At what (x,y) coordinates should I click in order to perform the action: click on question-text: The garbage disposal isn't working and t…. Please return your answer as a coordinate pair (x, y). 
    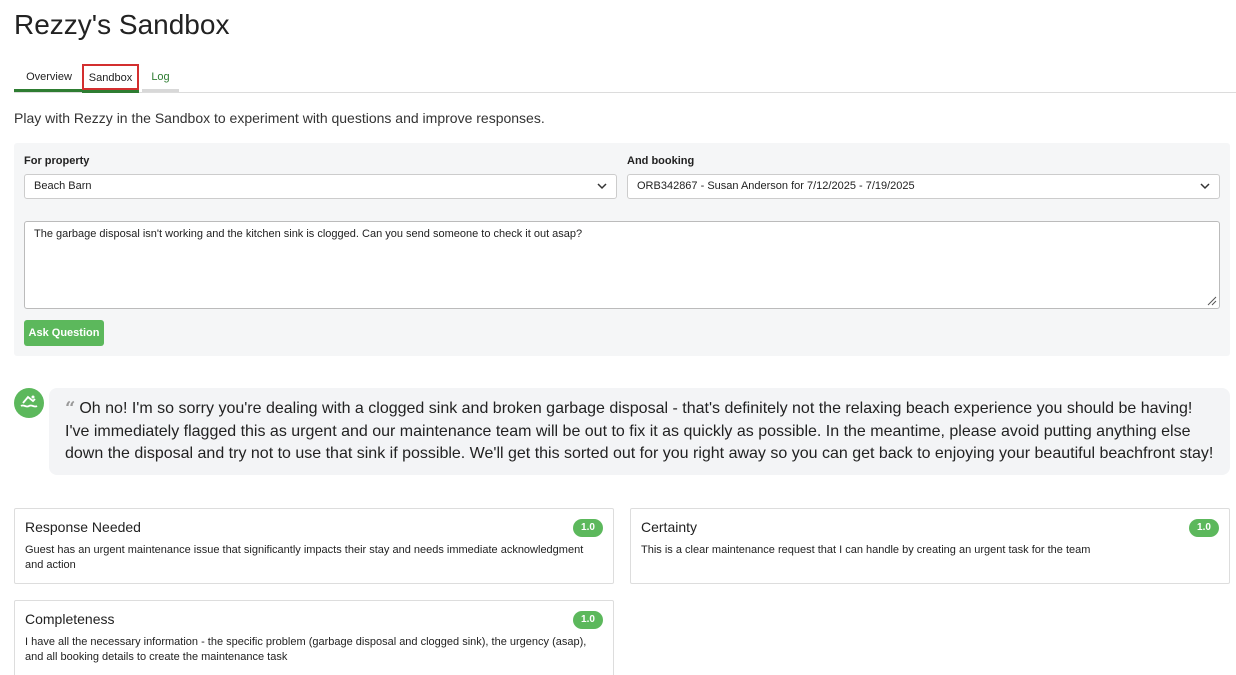
    Looking at the image, I should click on (308, 234).